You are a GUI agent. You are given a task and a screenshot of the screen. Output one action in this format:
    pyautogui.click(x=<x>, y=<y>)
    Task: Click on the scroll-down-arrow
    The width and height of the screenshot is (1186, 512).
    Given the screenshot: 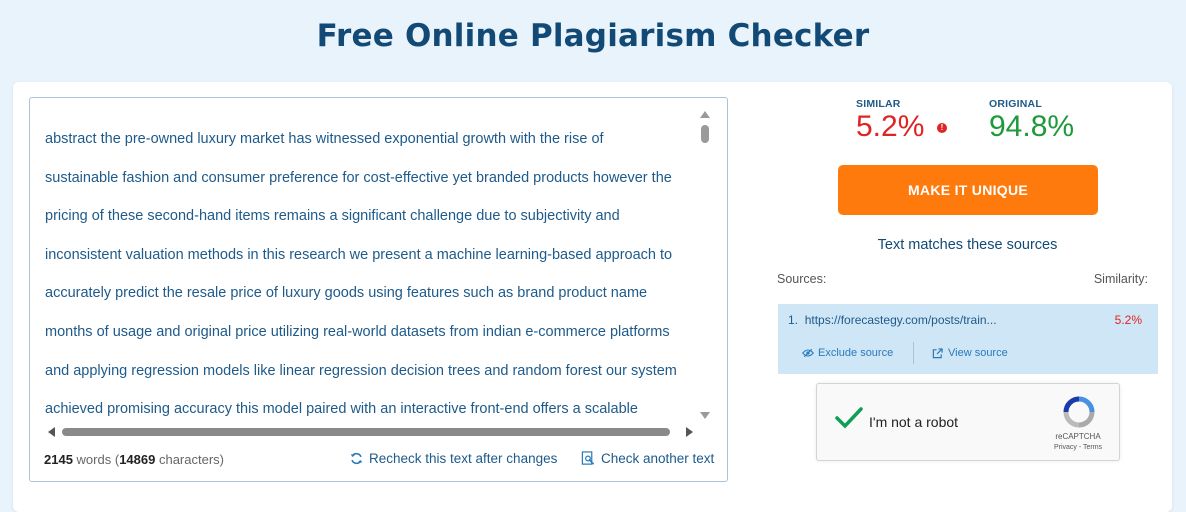 What is the action you would take?
    pyautogui.click(x=705, y=415)
    